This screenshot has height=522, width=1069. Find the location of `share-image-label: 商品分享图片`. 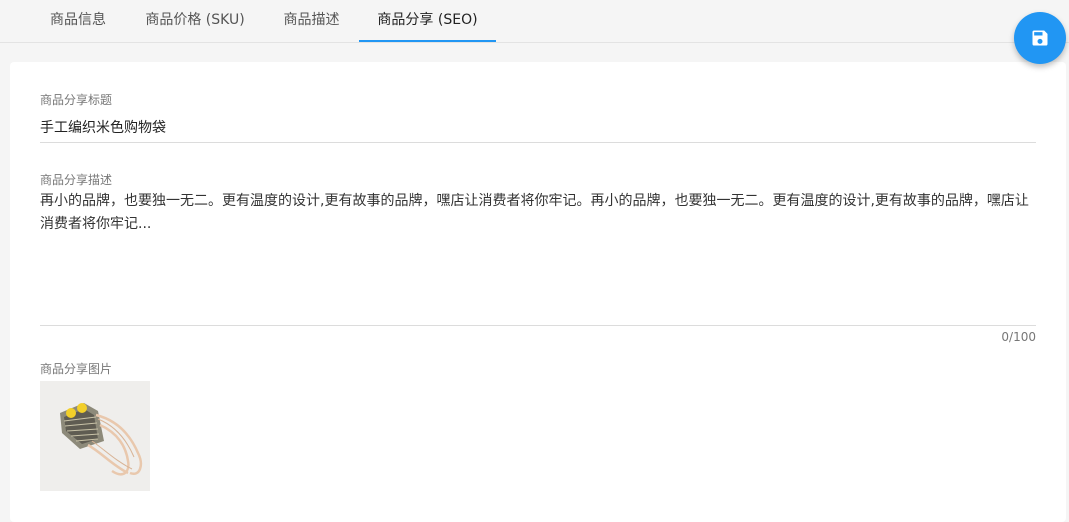

share-image-label: 商品分享图片 is located at coordinates (76, 369).